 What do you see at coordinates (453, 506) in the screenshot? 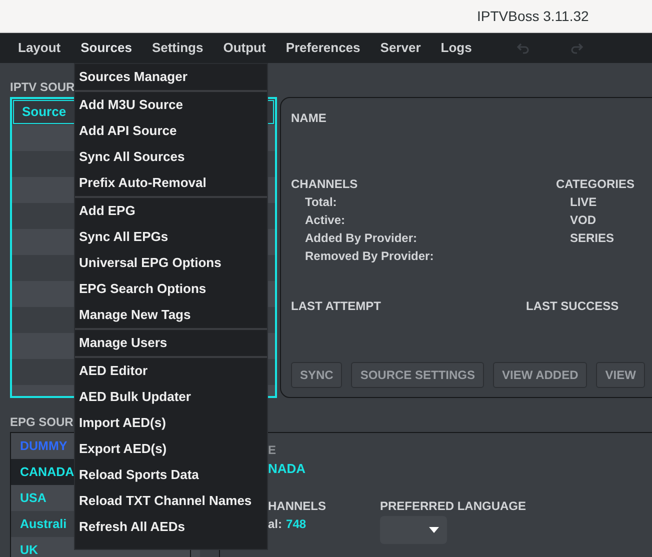
I see `field-label: PREFERRED LANGUAGE` at bounding box center [453, 506].